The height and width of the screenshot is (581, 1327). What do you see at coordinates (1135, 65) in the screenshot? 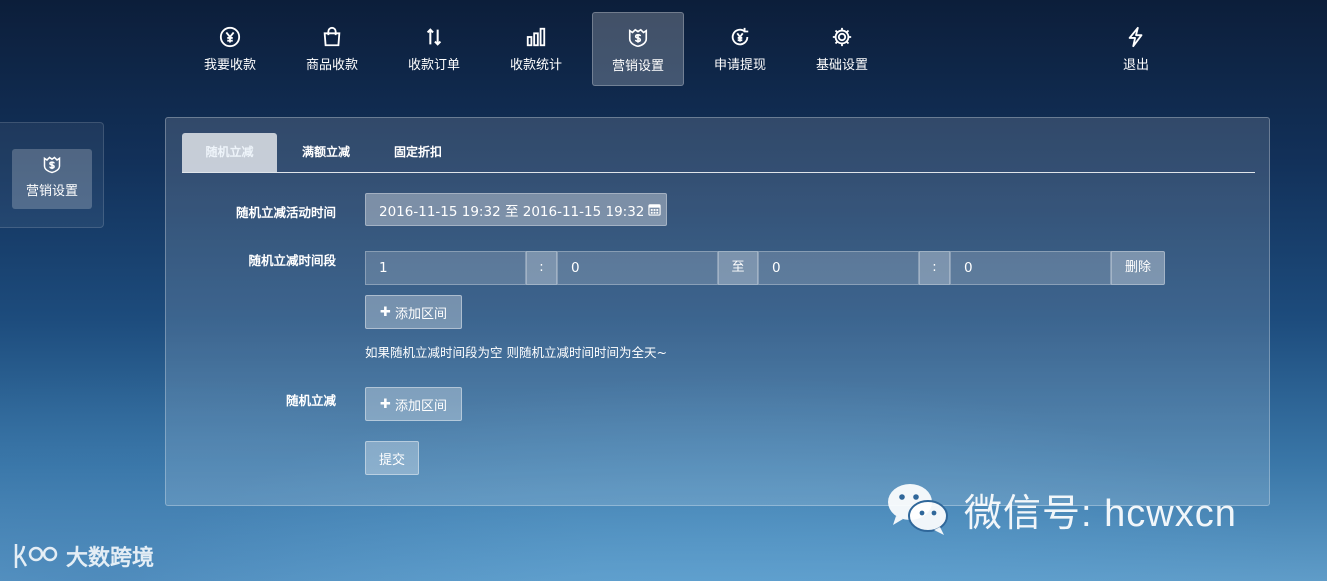
I see `nav-label: 退出` at bounding box center [1135, 65].